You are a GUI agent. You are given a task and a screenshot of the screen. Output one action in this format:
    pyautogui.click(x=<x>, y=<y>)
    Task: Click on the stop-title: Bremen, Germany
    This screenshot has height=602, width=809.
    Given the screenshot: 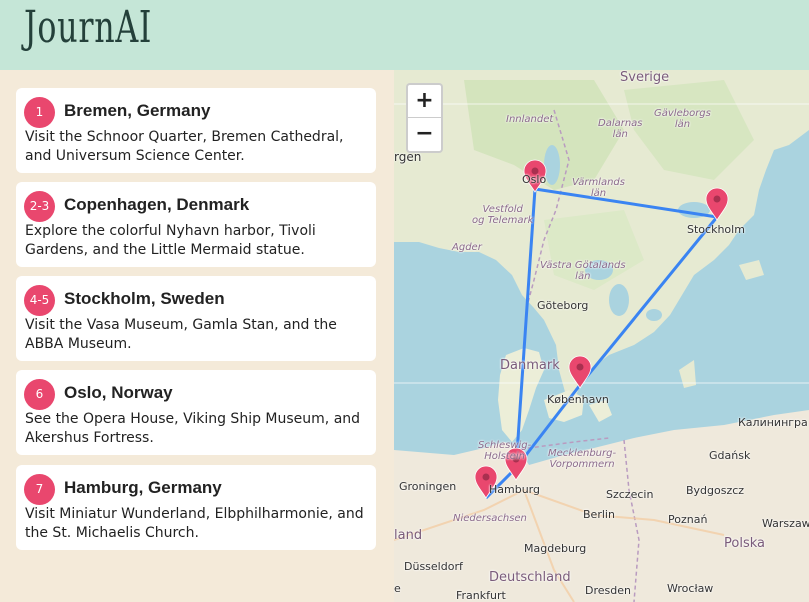 What is the action you would take?
    pyautogui.click(x=137, y=110)
    